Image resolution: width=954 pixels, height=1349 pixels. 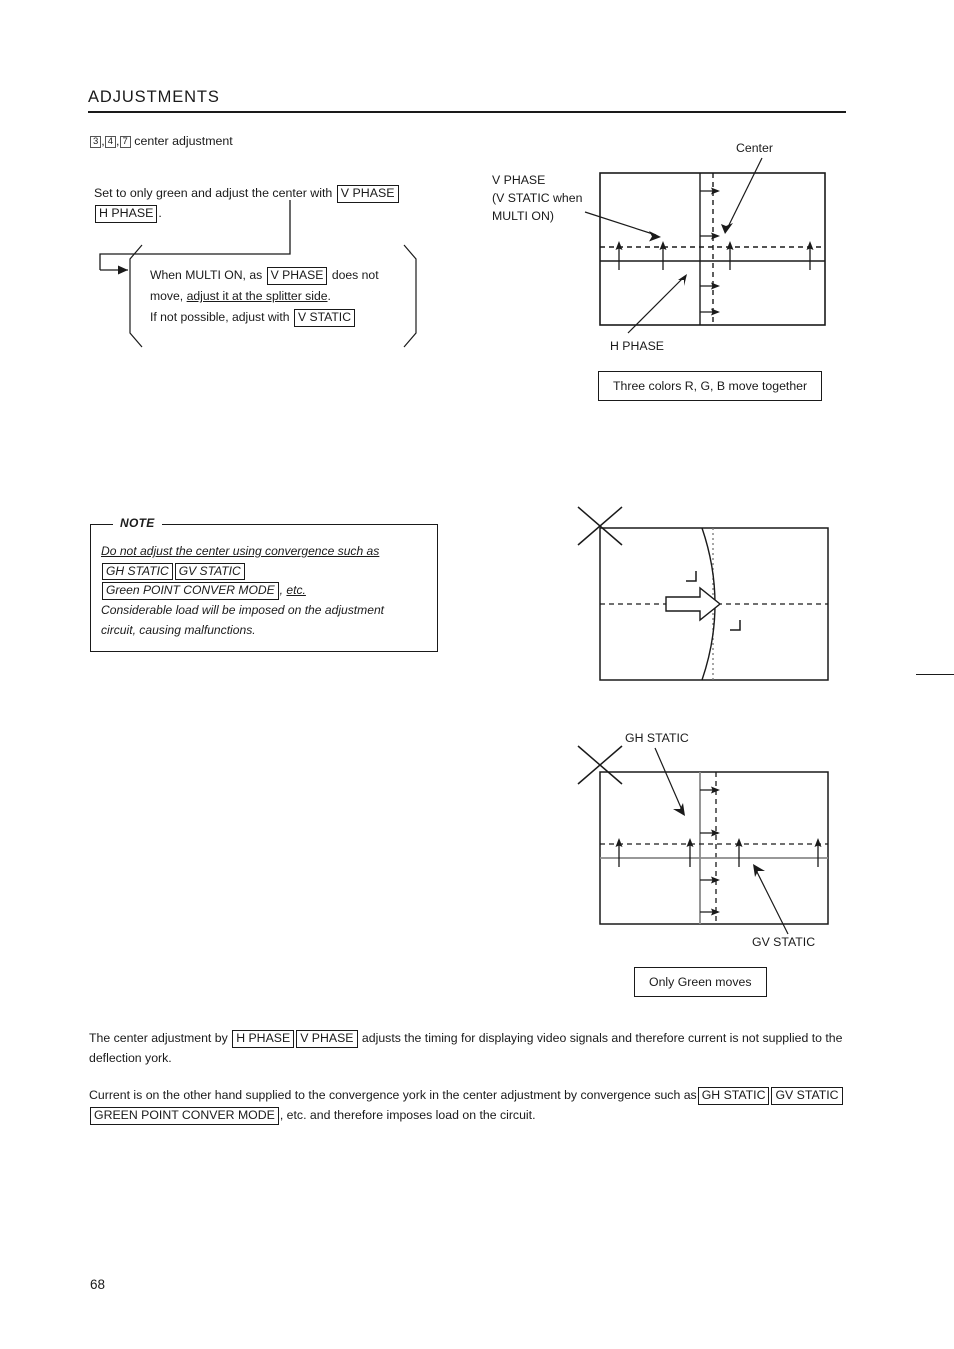 I want to click on term-green-point-conver-mode-para: GREEN POINT CONVER MODE, so click(x=184, y=1115).